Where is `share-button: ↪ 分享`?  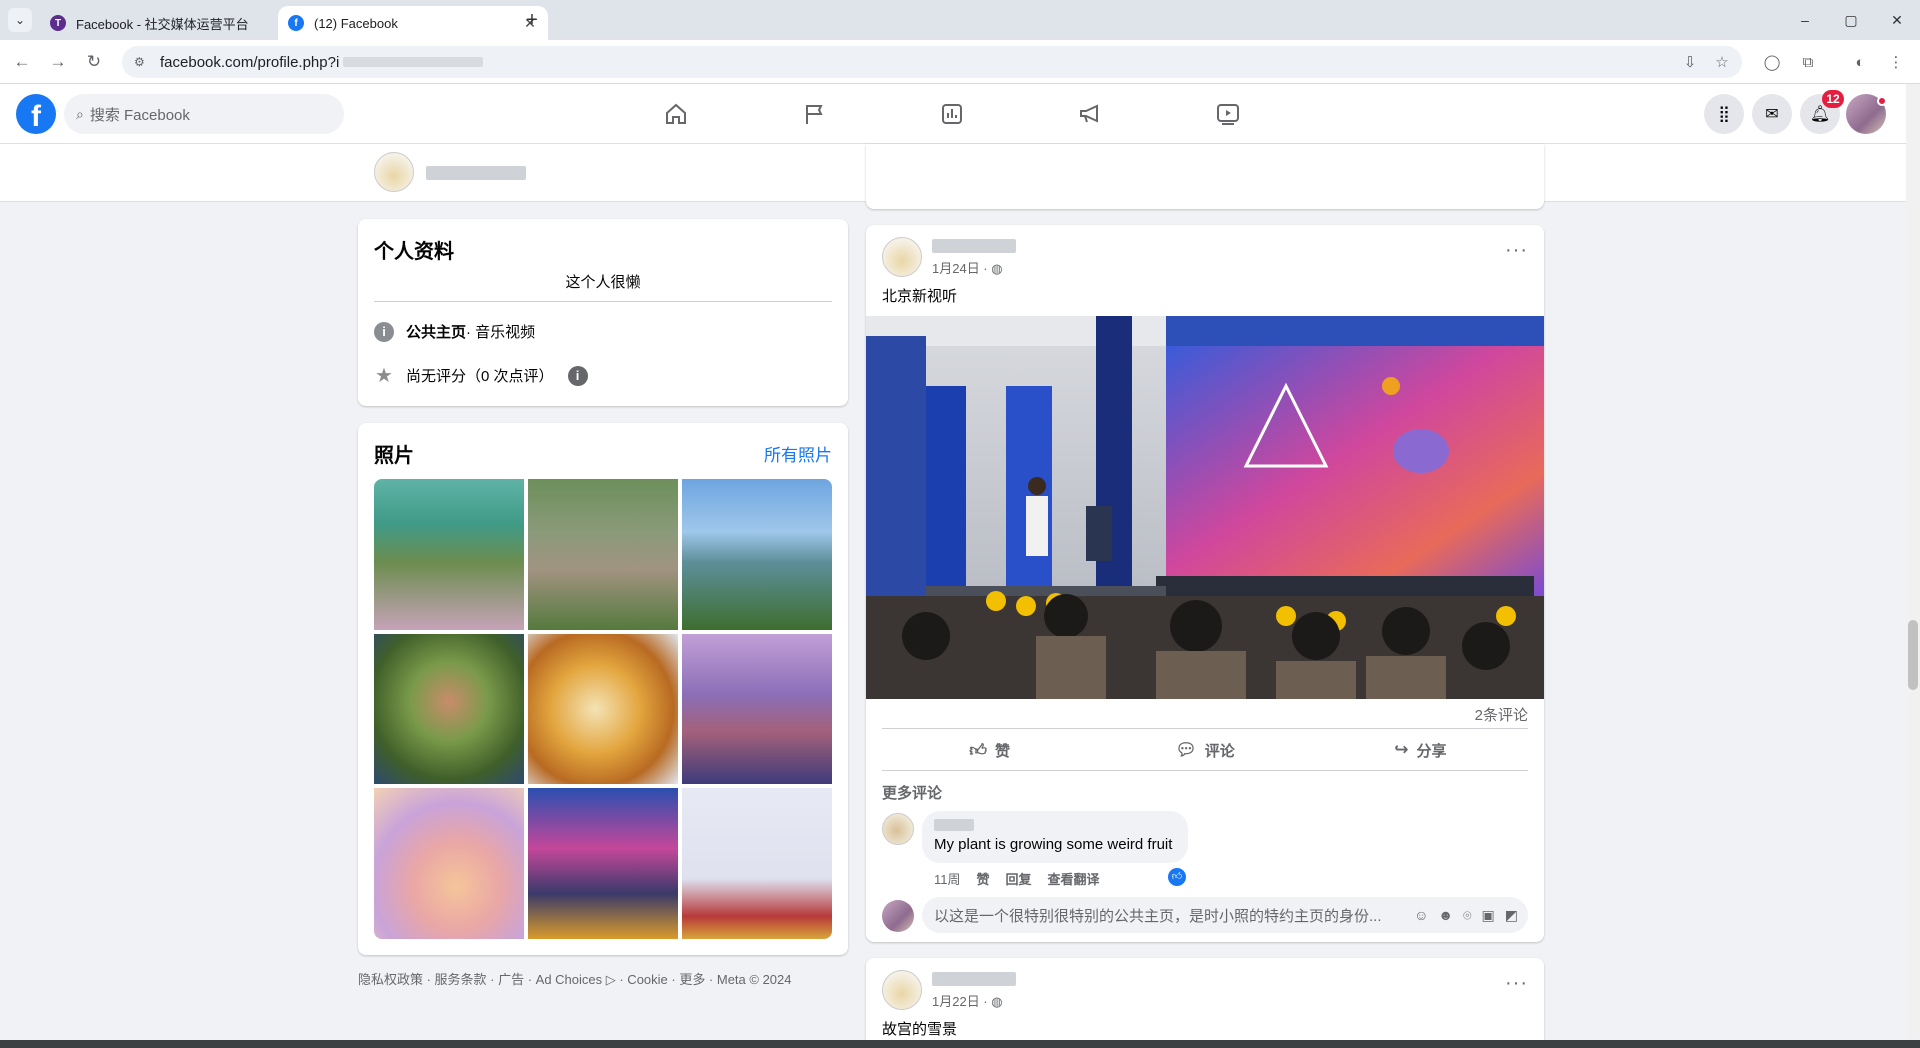
share-button: ↪ 分享 is located at coordinates (1420, 750).